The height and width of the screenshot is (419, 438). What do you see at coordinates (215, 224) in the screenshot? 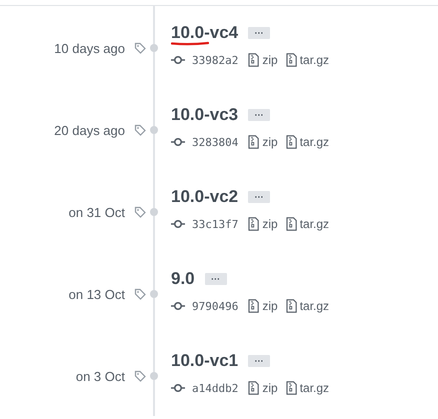
I see `commit-link: 33c13f7` at bounding box center [215, 224].